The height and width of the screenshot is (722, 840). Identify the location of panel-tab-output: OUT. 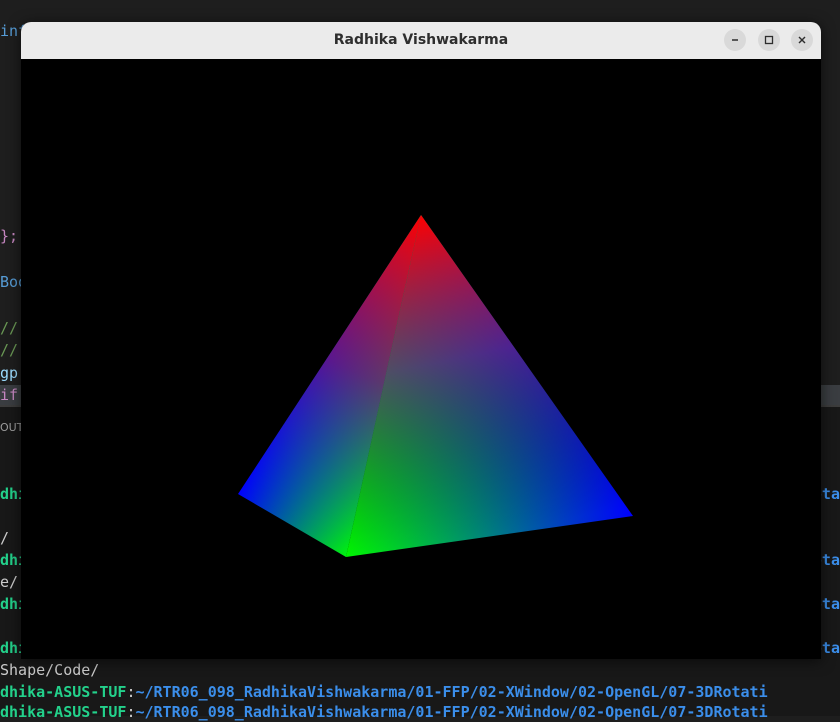
(11, 427).